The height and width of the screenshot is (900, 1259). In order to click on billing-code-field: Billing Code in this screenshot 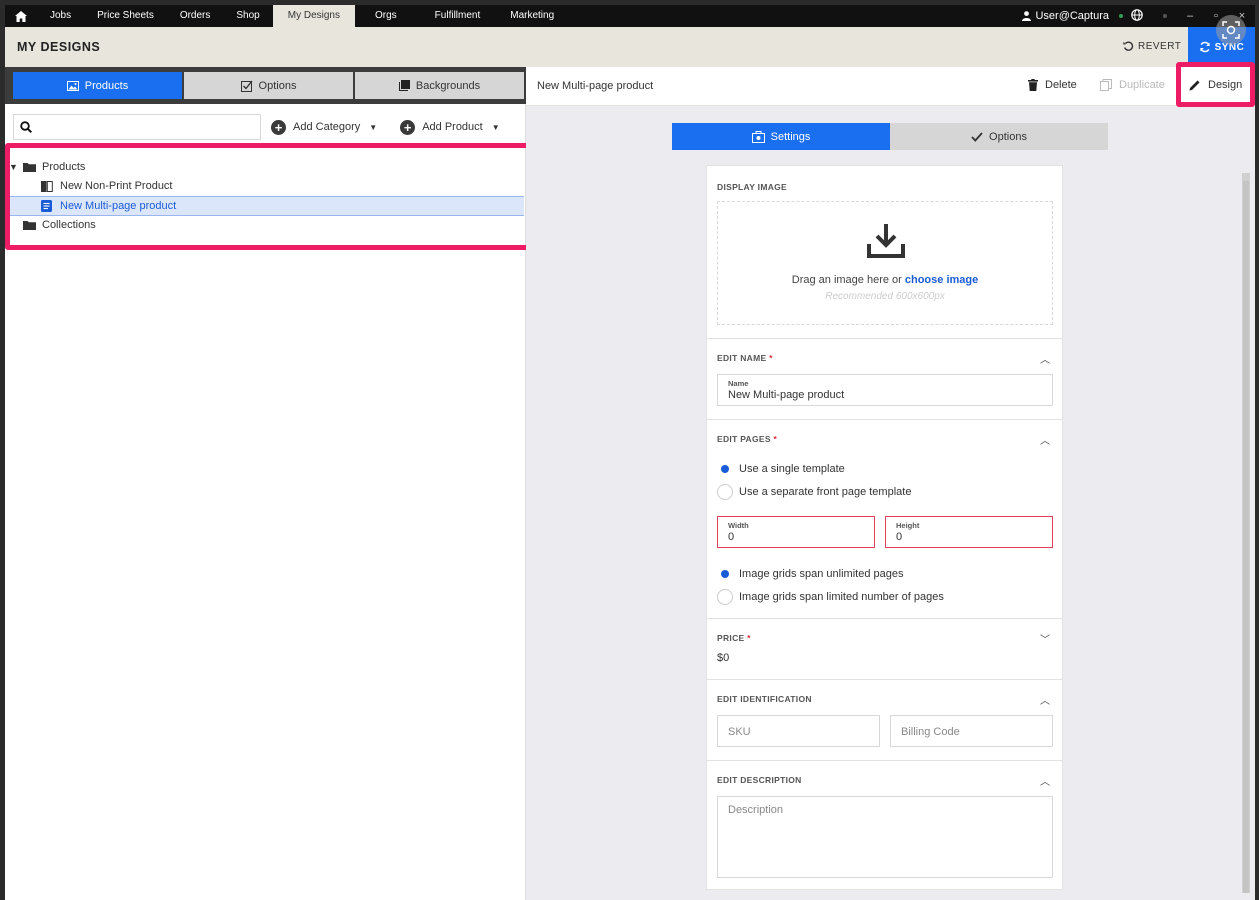, I will do `click(971, 731)`.